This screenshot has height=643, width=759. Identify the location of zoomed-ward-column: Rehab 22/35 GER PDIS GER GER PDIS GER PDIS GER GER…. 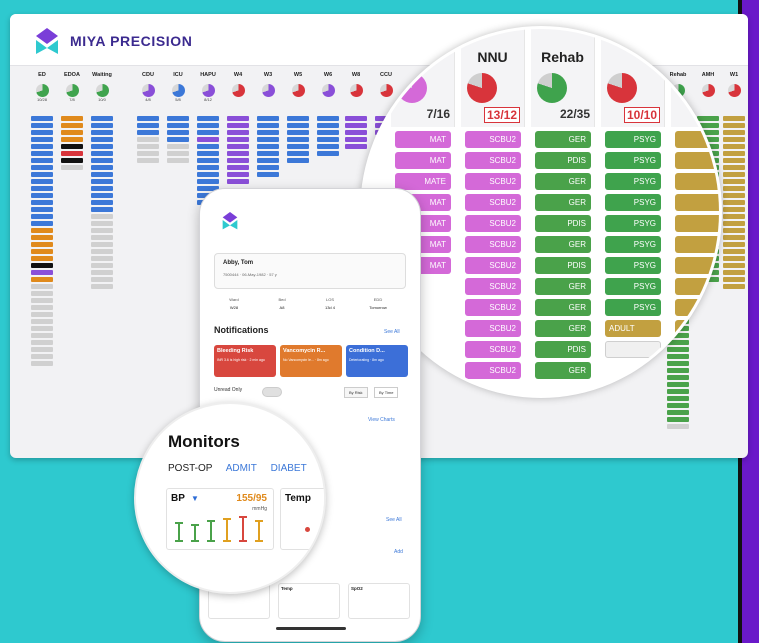
(563, 204).